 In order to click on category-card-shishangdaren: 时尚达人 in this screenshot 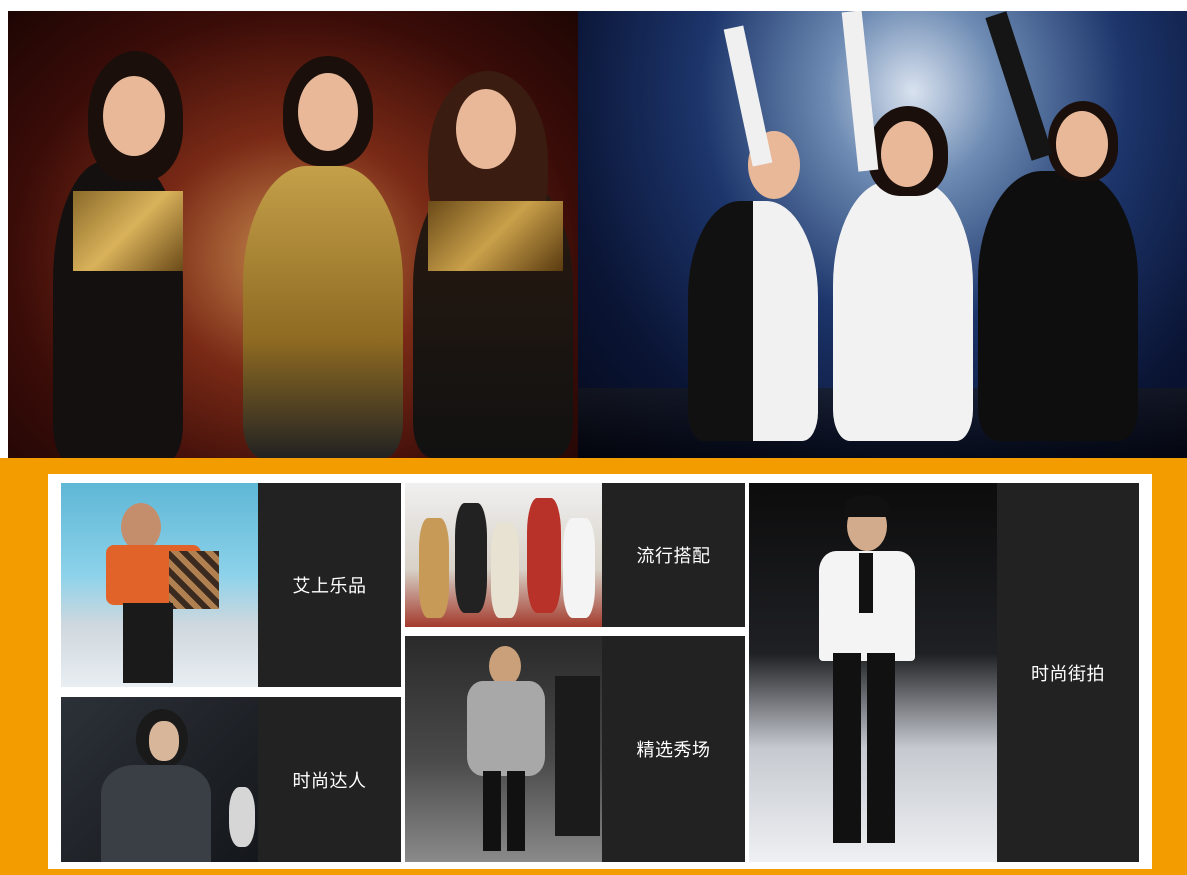, I will do `click(231, 779)`.